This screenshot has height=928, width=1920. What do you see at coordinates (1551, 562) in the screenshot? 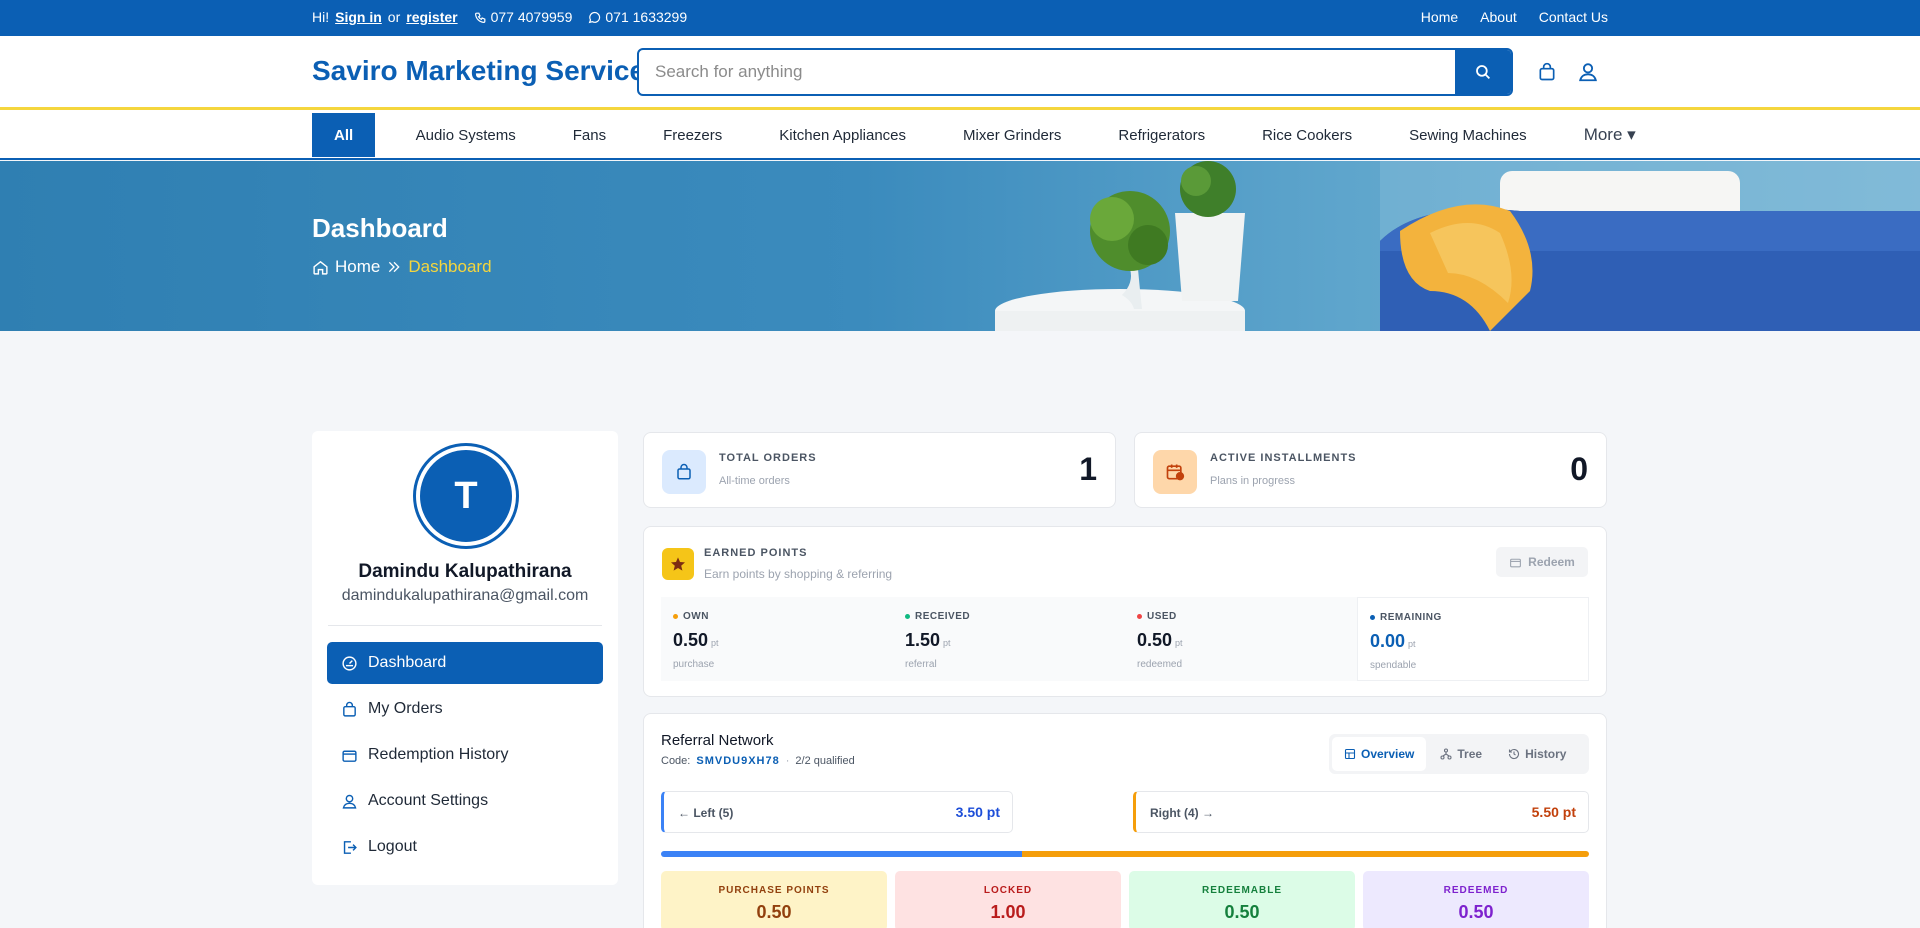
I see `redeem-label: Redeem` at bounding box center [1551, 562].